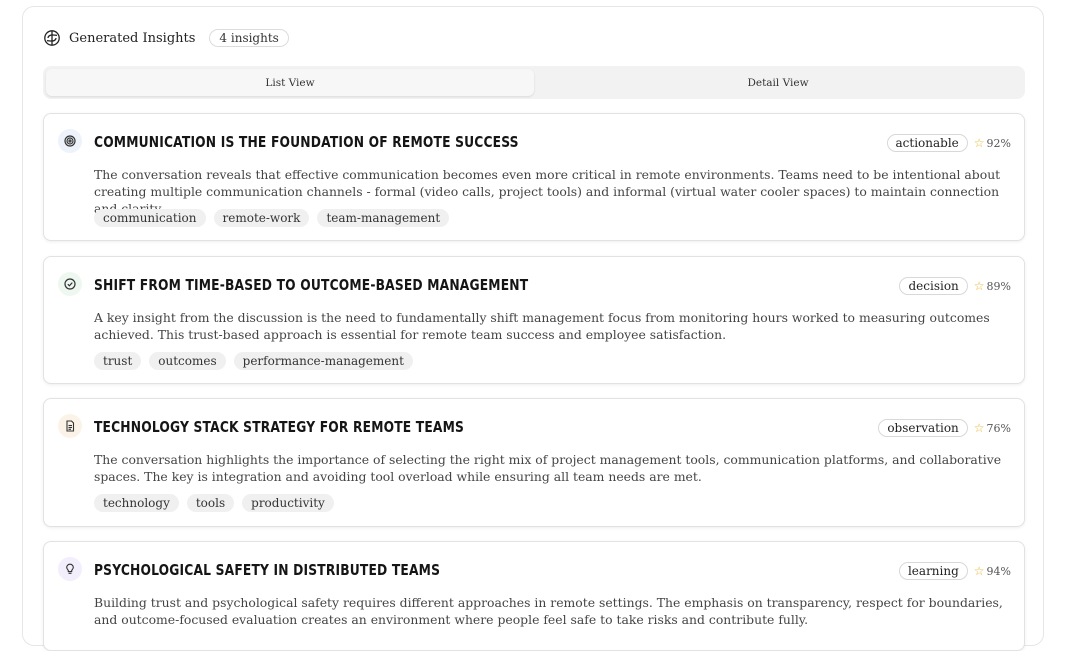 This screenshot has height=651, width=1069. Describe the element at coordinates (288, 503) in the screenshot. I see `tag: productivity` at that location.